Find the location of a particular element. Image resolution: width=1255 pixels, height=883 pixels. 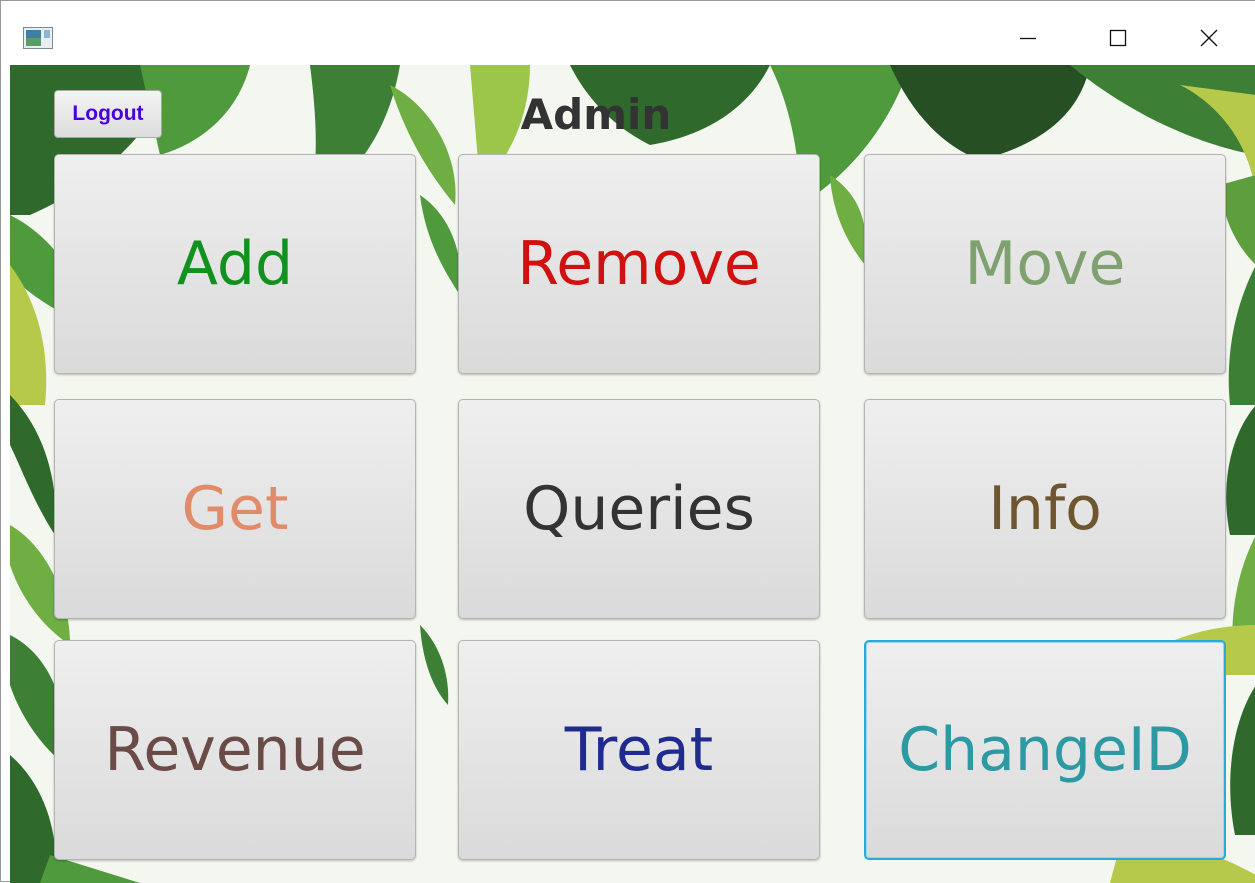

get-button: Get is located at coordinates (235, 509).